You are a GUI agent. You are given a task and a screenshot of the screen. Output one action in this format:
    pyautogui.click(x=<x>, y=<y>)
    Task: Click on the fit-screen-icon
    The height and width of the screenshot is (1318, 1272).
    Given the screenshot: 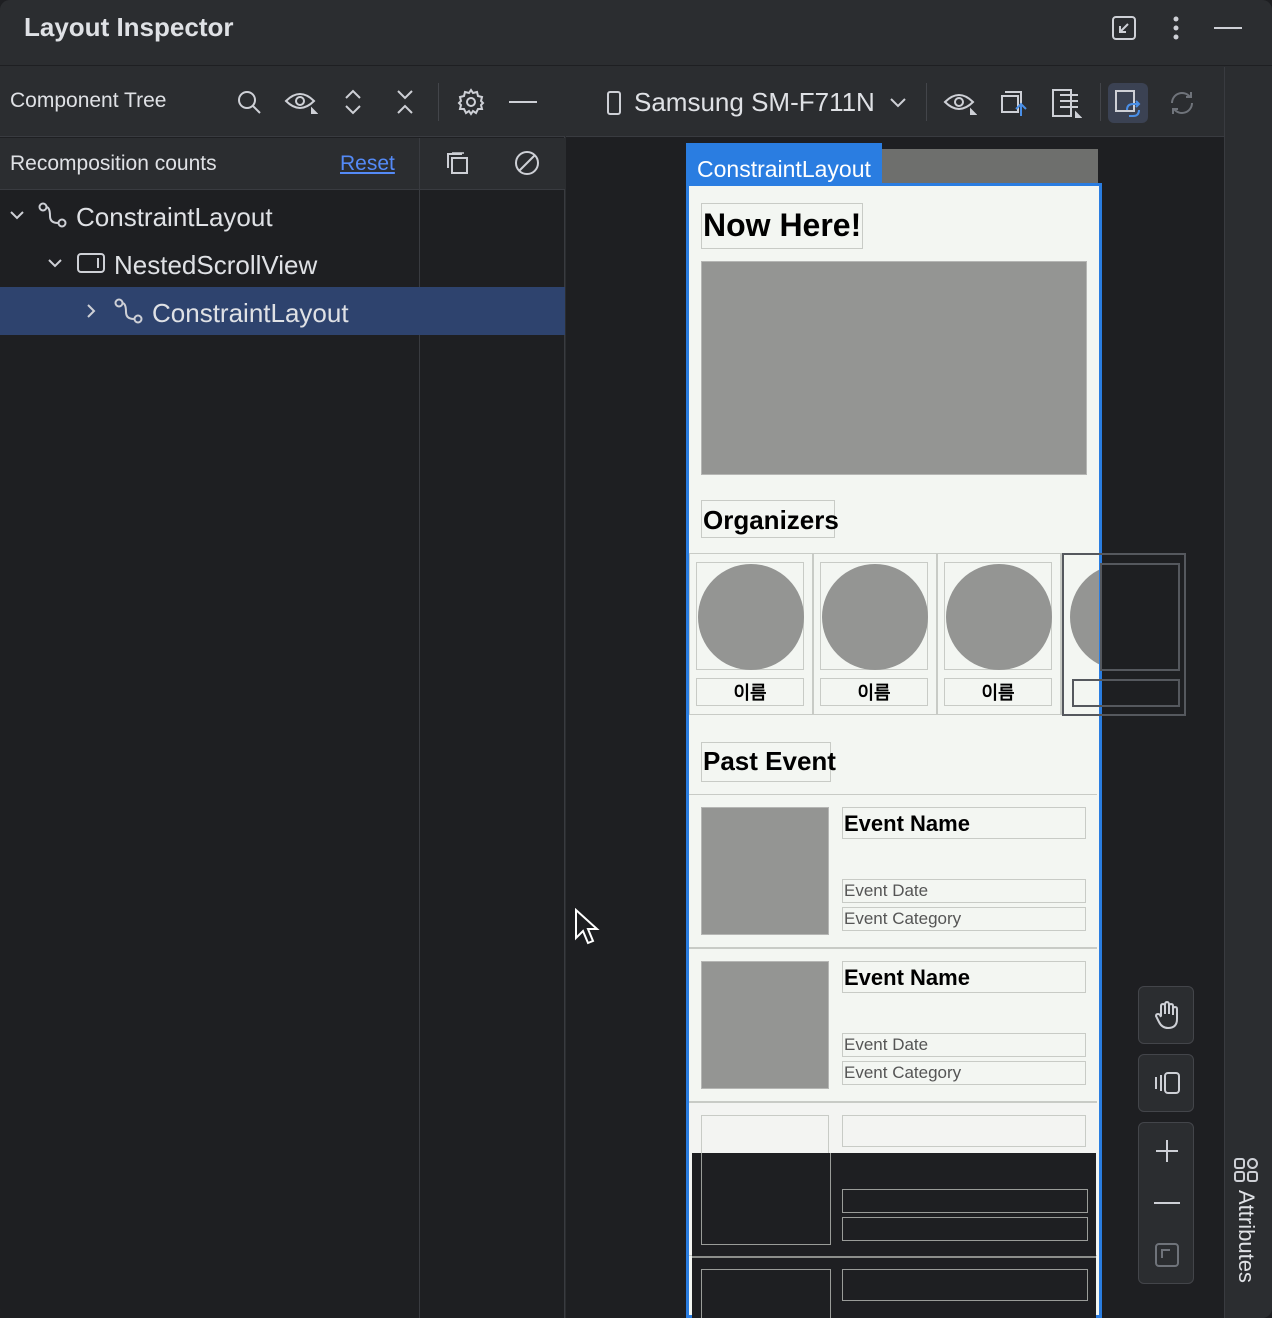 What is the action you would take?
    pyautogui.click(x=1167, y=1255)
    